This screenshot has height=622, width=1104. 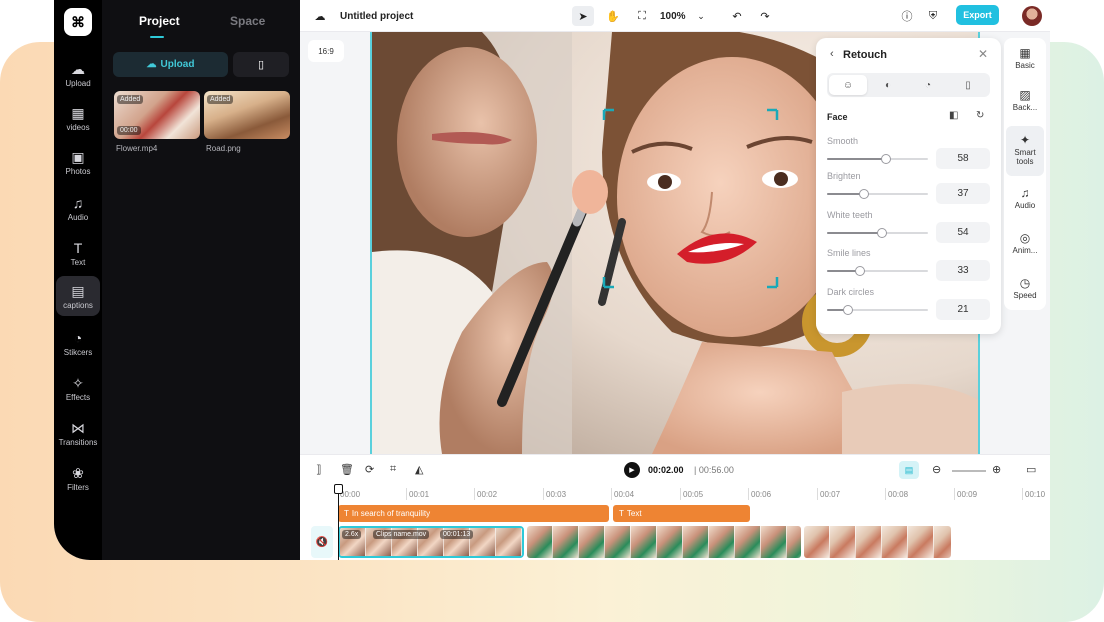 I want to click on playhead-handle, so click(x=338, y=489).